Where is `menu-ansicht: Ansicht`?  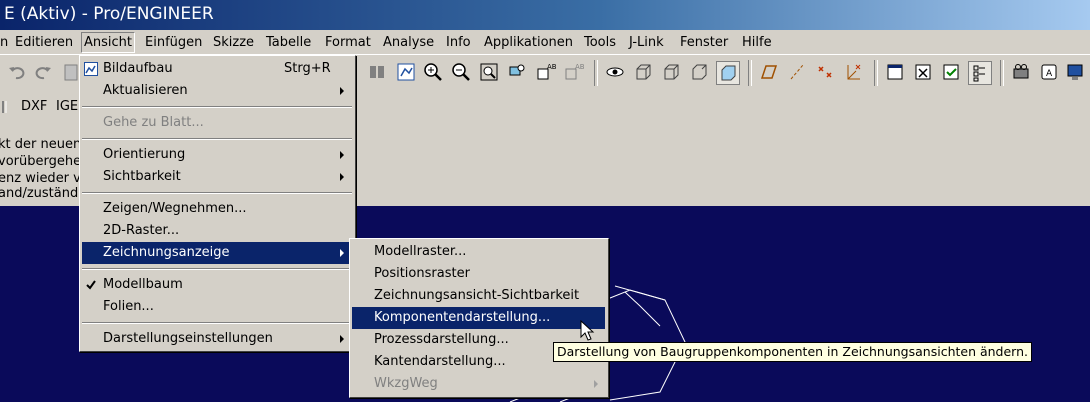
menu-ansicht: Ansicht is located at coordinates (108, 42).